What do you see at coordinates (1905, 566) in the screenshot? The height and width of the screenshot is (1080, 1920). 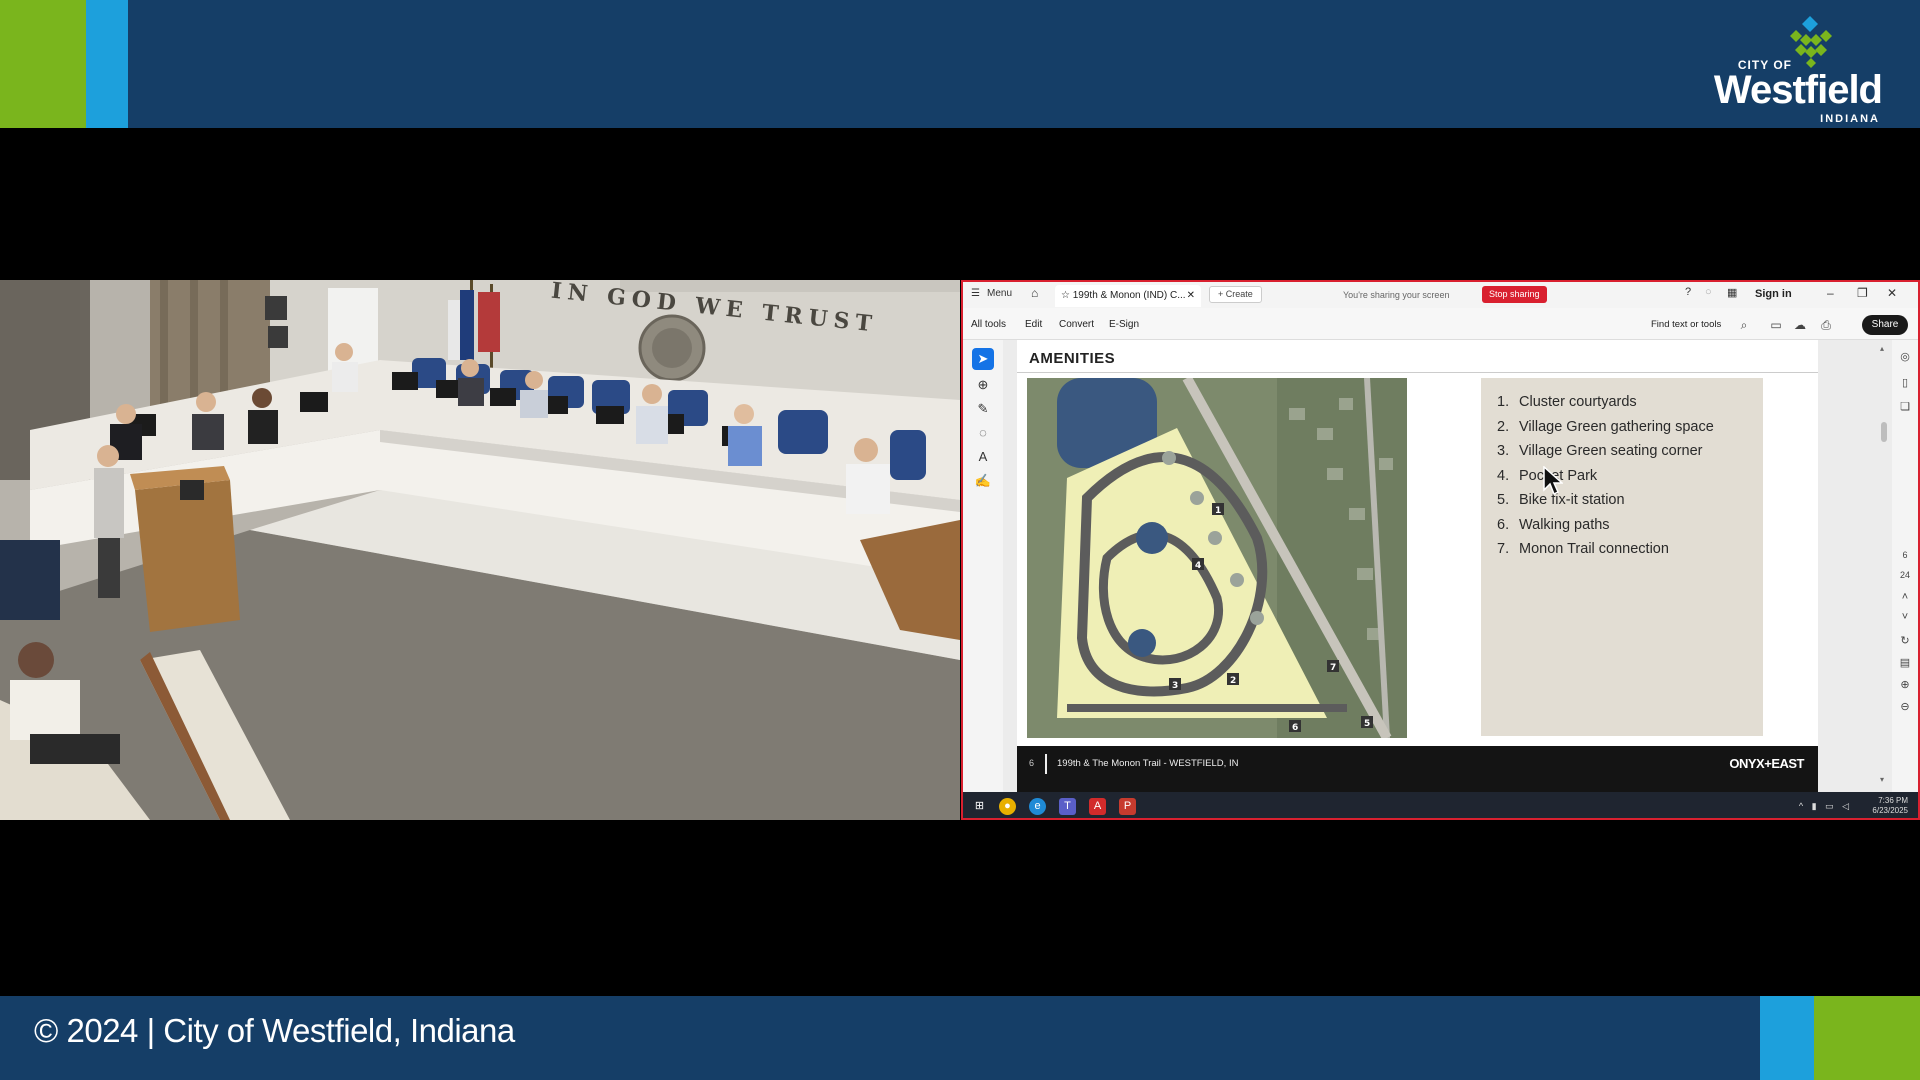 I see `right-tools-rail: ◎ ▯ ❏ 6 24 ˄ ˅ ↻ ▤ ⊕ ⊖` at bounding box center [1905, 566].